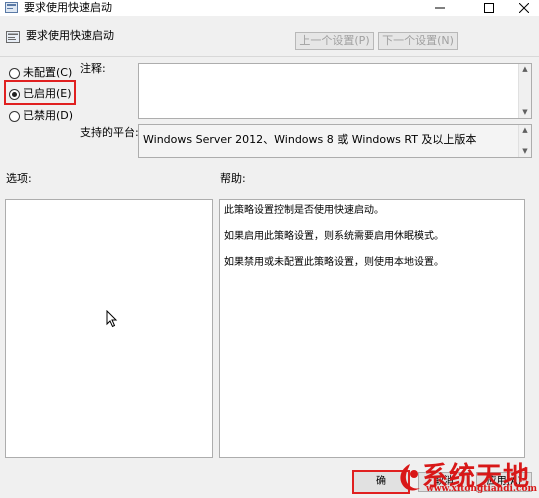 This screenshot has width=539, height=498. Describe the element at coordinates (11, 7) in the screenshot. I see `policy-icon` at that location.